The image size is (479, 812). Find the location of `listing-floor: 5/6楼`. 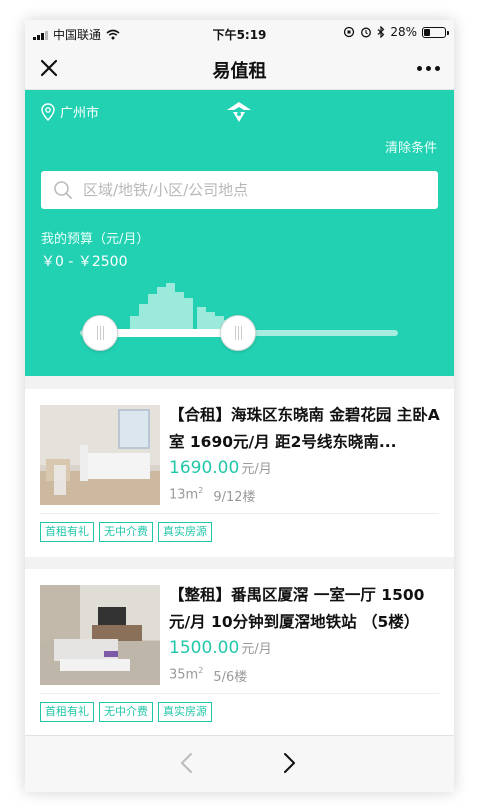

listing-floor: 5/6楼 is located at coordinates (230, 677).